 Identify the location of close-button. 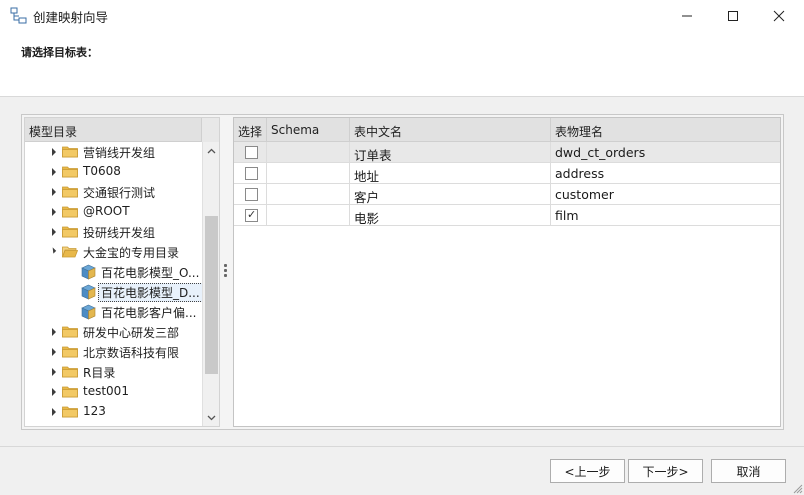
(779, 15).